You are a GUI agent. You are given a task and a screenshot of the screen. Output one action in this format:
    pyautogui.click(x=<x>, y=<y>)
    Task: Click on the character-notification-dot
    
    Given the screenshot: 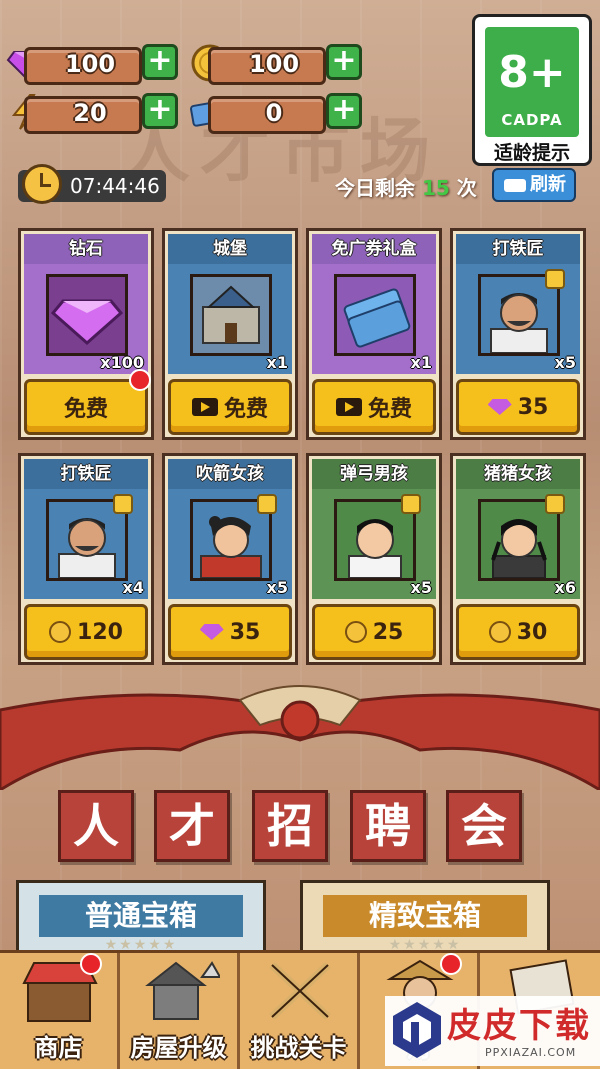 What is the action you would take?
    pyautogui.click(x=451, y=964)
    